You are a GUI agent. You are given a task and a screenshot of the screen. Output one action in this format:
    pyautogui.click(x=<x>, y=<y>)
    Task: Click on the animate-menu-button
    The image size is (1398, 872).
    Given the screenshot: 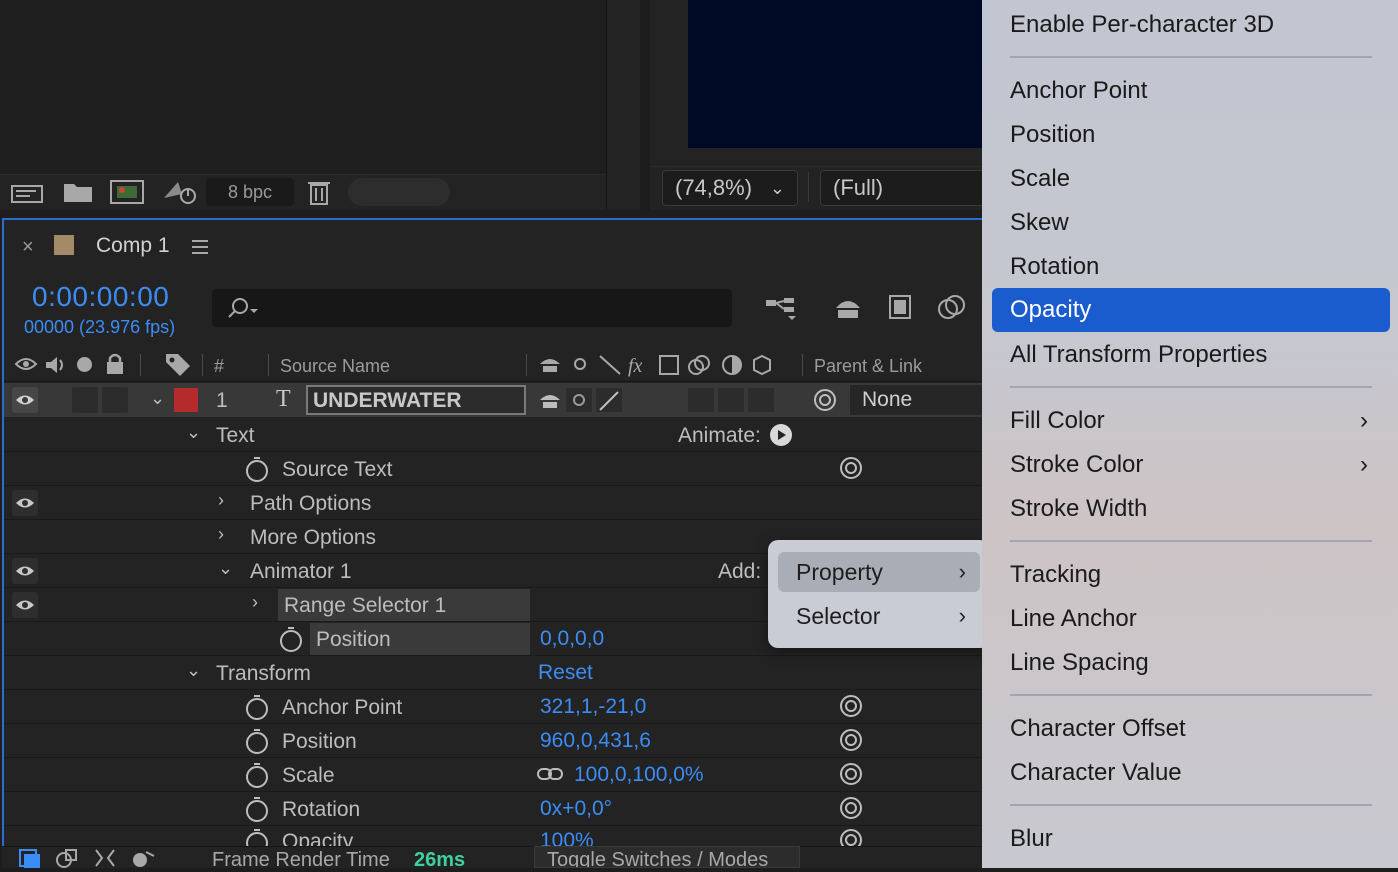 What is the action you would take?
    pyautogui.click(x=781, y=435)
    